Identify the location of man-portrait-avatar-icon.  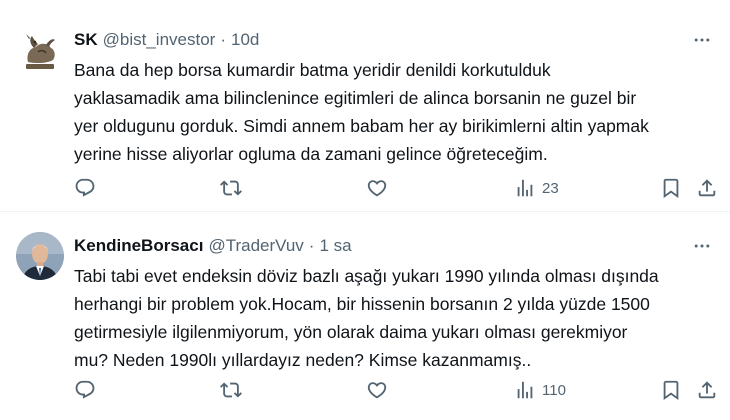
(40, 256).